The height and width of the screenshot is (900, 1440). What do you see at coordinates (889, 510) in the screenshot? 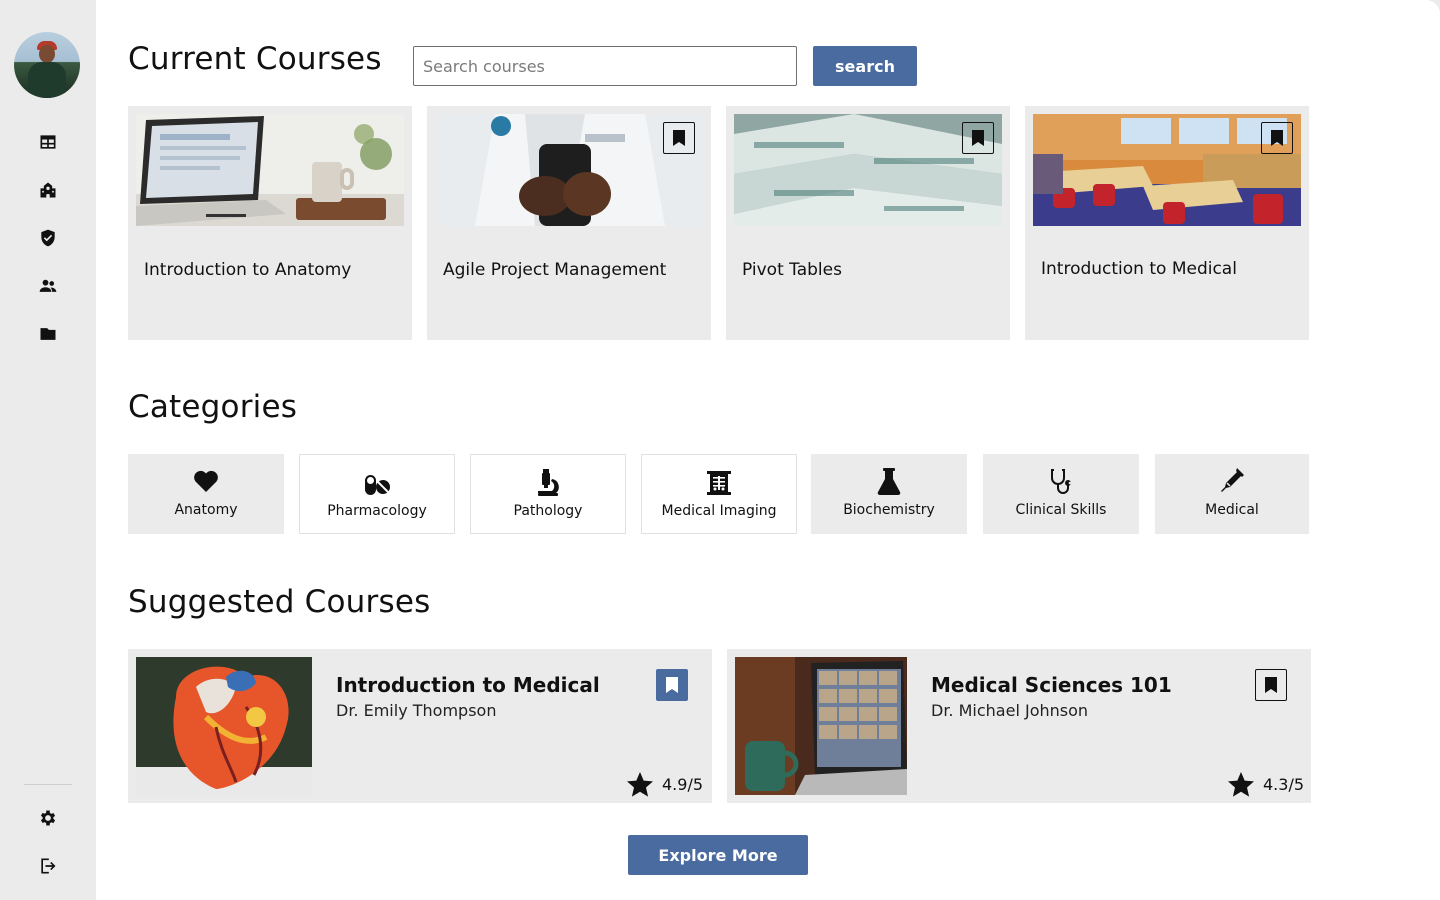
I see `category-label: Biochemistry` at bounding box center [889, 510].